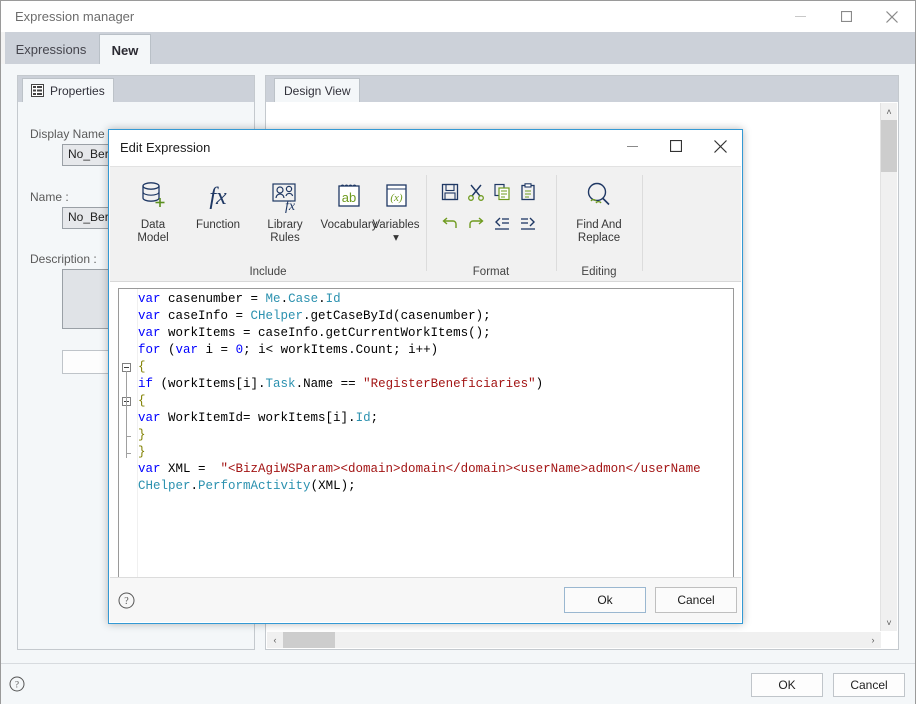 The width and height of the screenshot is (916, 704). I want to click on code-token: (workItems[i]., so click(209, 384).